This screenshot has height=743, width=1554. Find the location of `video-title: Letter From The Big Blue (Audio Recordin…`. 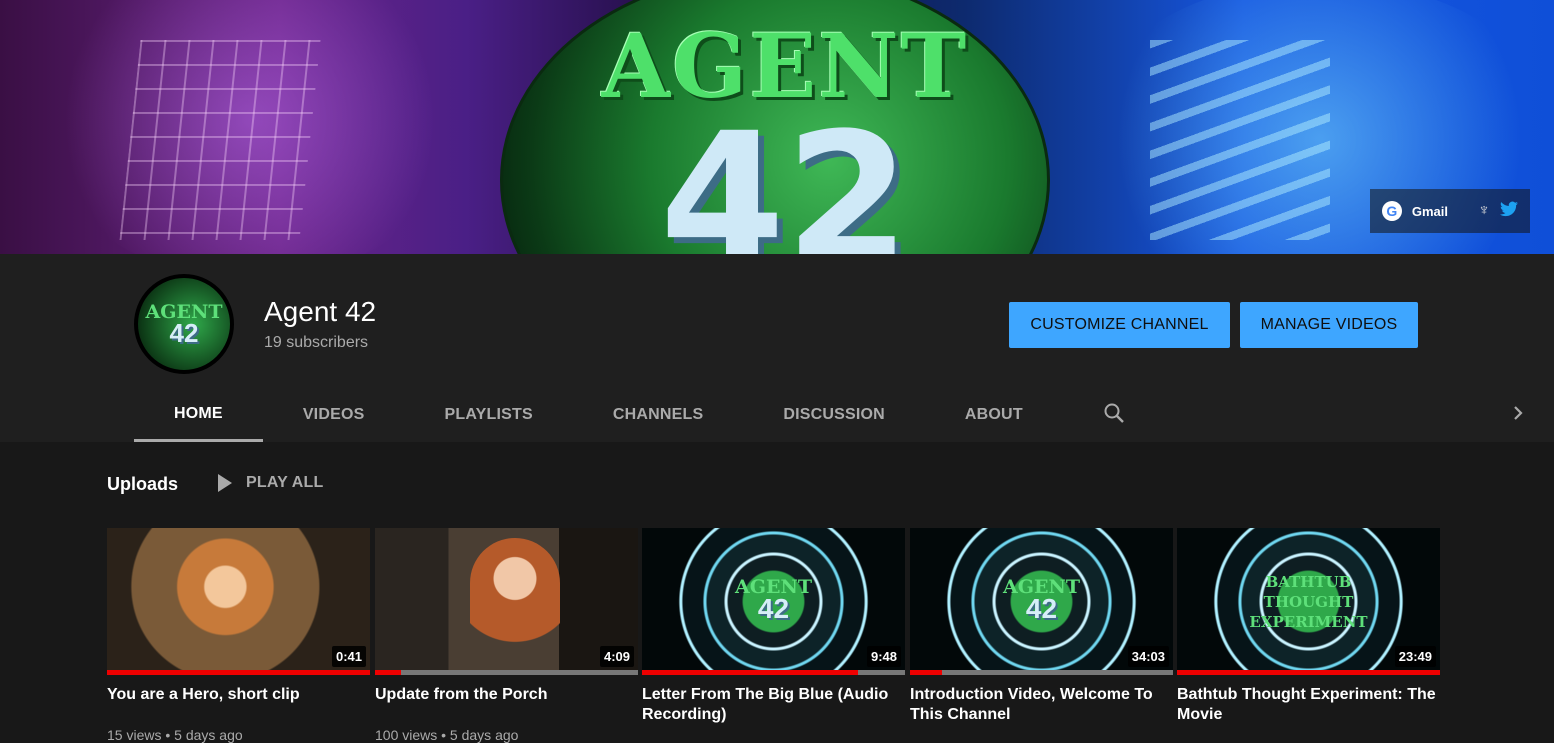

video-title: Letter From The Big Blue (Audio Recordin… is located at coordinates (773, 705).